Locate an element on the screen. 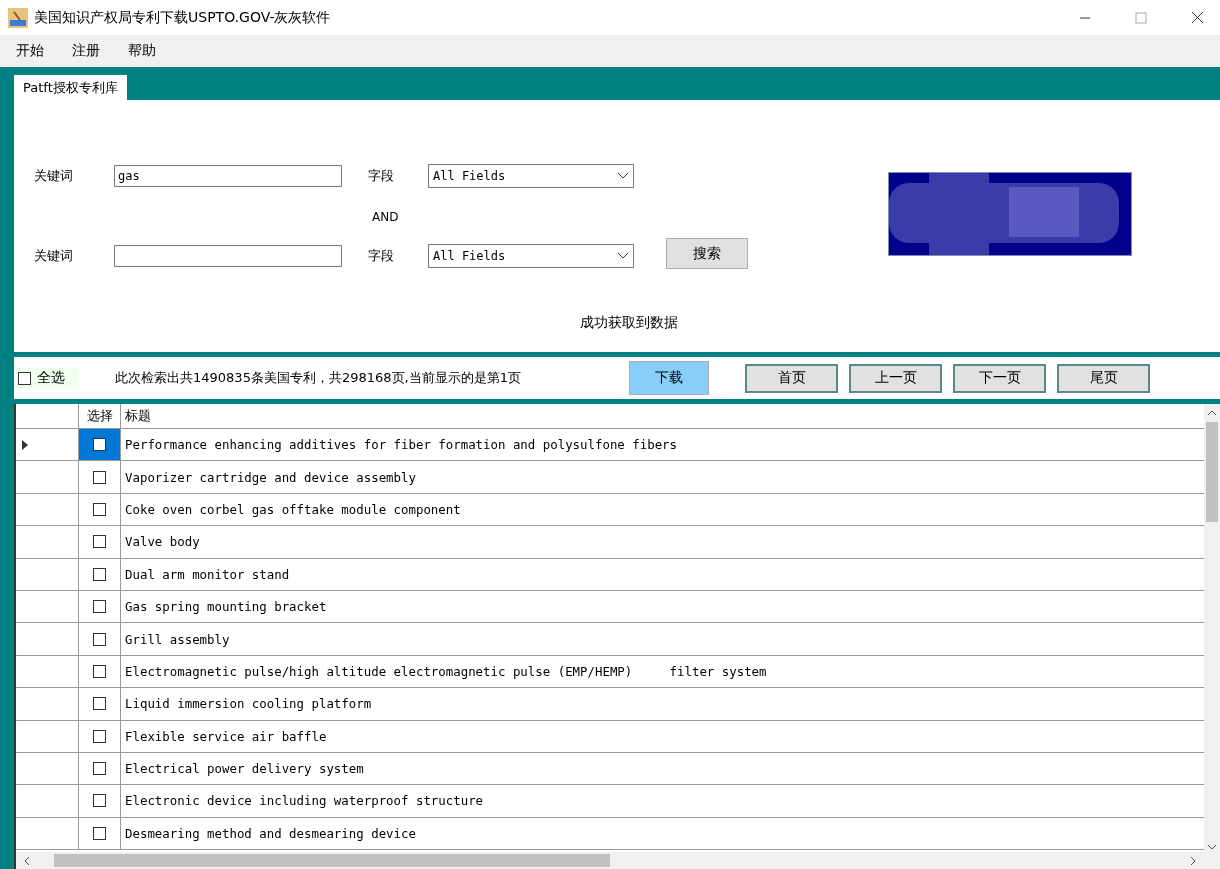 This screenshot has height=869, width=1220. scroll-down-icon is located at coordinates (1212, 847).